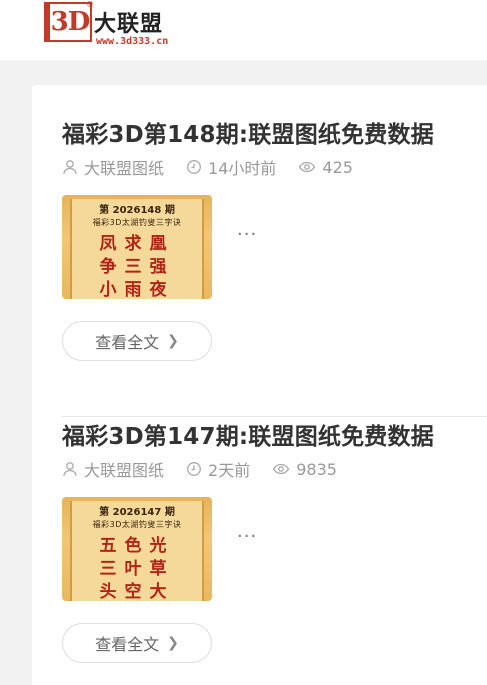 The width and height of the screenshot is (487, 685). Describe the element at coordinates (337, 167) in the screenshot. I see `views-count: 425` at that location.